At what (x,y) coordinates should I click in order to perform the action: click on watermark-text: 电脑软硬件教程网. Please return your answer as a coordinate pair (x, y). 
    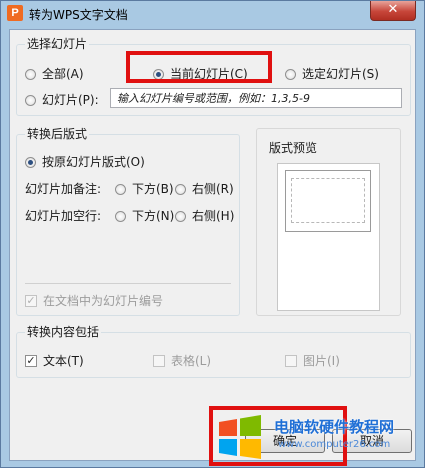
    Looking at the image, I should click on (334, 427).